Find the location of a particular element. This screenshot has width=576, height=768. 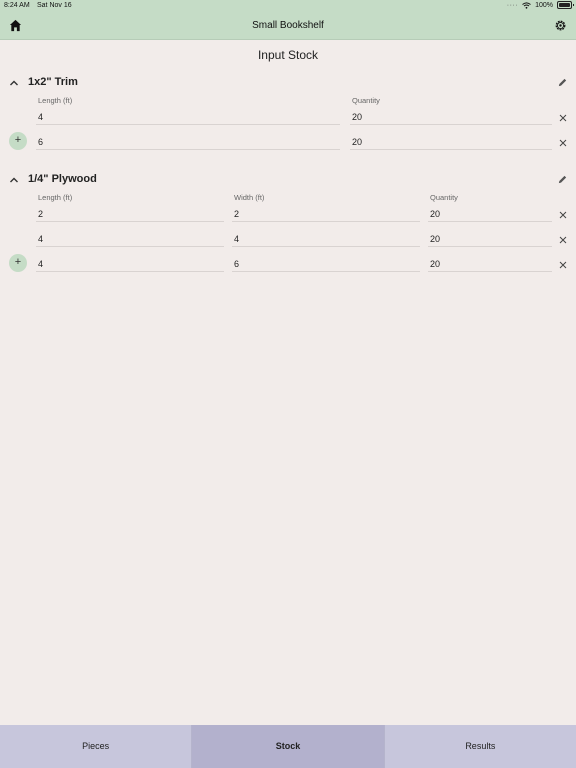

nav-title: Small Bookshelf is located at coordinates (288, 25).